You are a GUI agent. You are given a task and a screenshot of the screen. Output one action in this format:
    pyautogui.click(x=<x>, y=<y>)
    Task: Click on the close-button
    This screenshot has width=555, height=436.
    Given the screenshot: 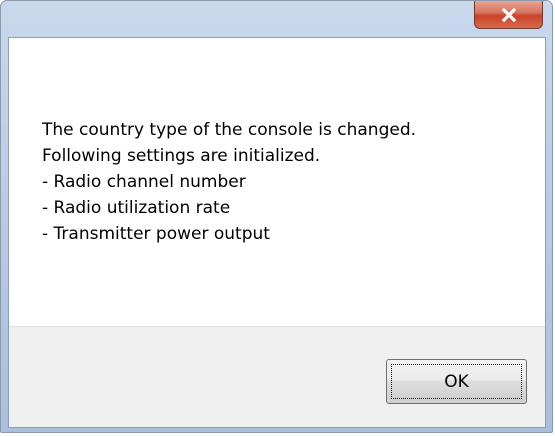 What is the action you would take?
    pyautogui.click(x=508, y=15)
    